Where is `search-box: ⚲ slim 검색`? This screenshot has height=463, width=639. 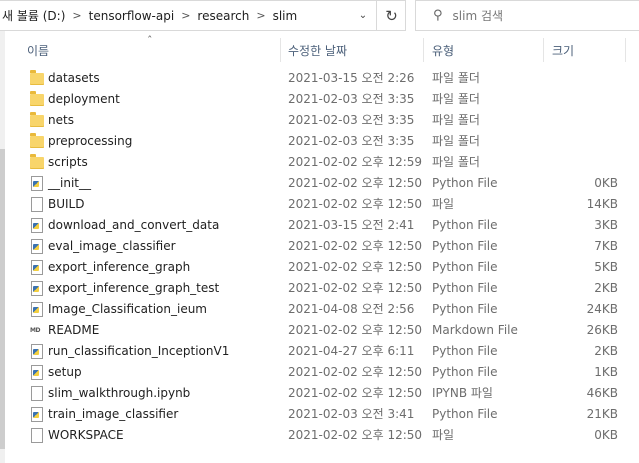 search-box: ⚲ slim 검색 is located at coordinates (527, 15).